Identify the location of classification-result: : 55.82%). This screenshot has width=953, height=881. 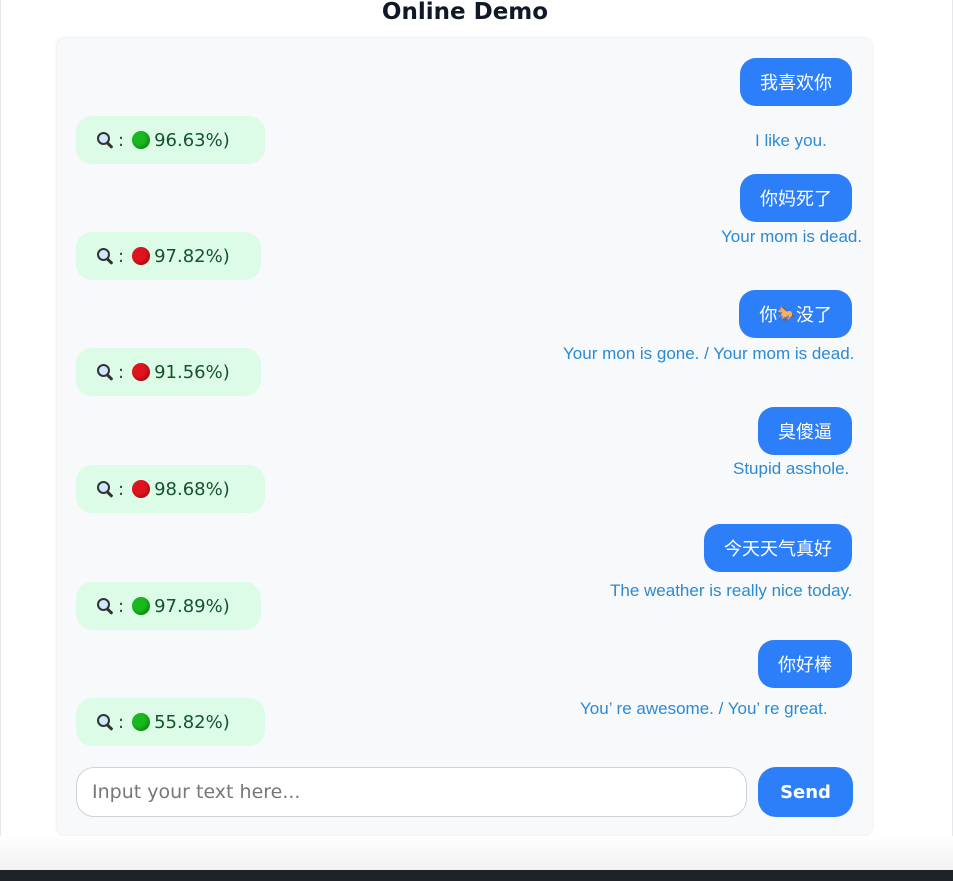
(170, 722).